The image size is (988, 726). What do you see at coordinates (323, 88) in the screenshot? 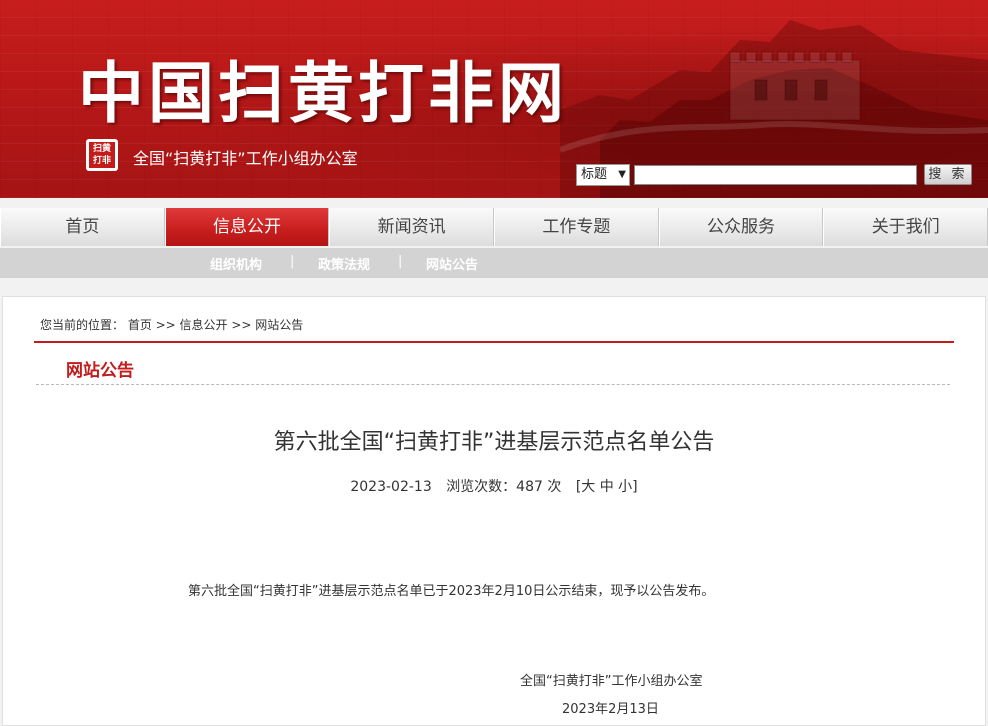
I see `site-logo-title: 中国扫黄打非网` at bounding box center [323, 88].